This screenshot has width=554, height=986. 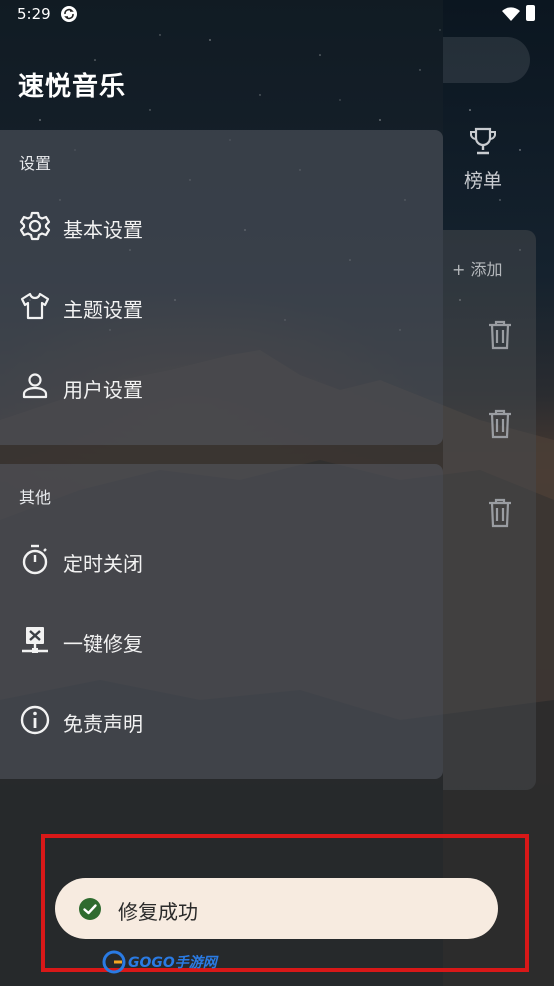 I want to click on check-circle-icon, so click(x=90, y=909).